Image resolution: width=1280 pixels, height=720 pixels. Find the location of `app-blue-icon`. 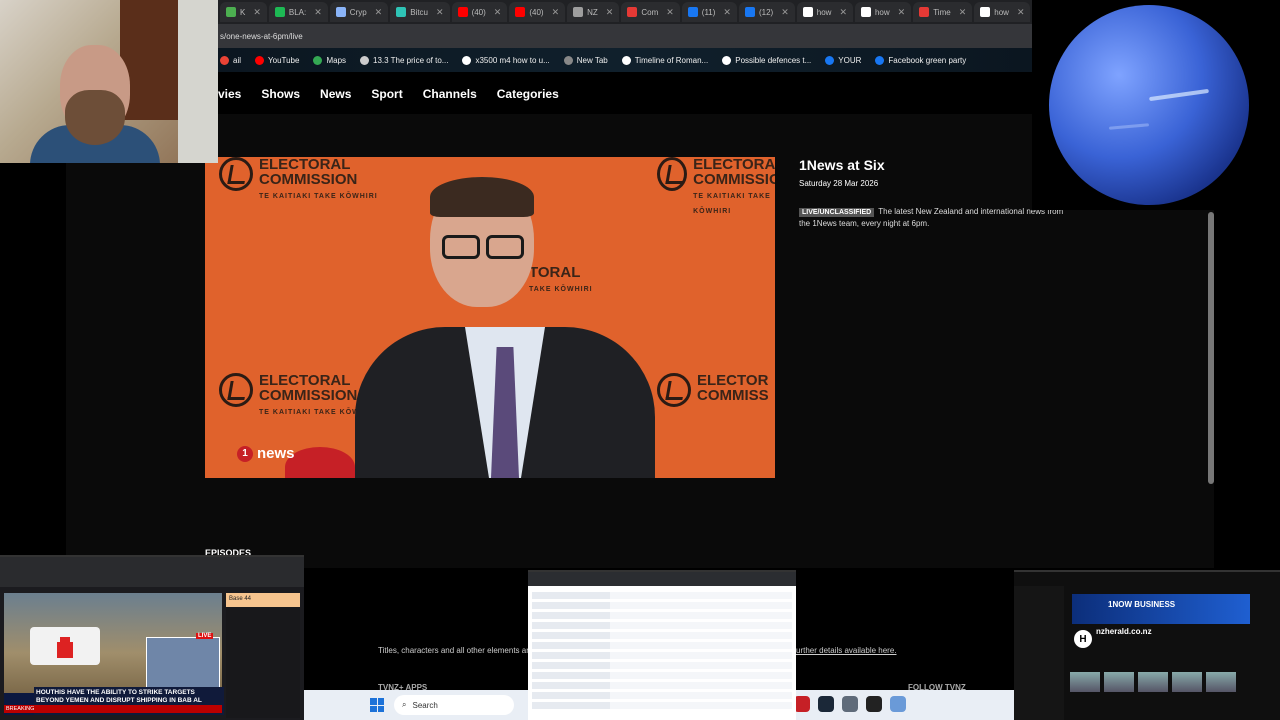

app-blue-icon is located at coordinates (898, 704).